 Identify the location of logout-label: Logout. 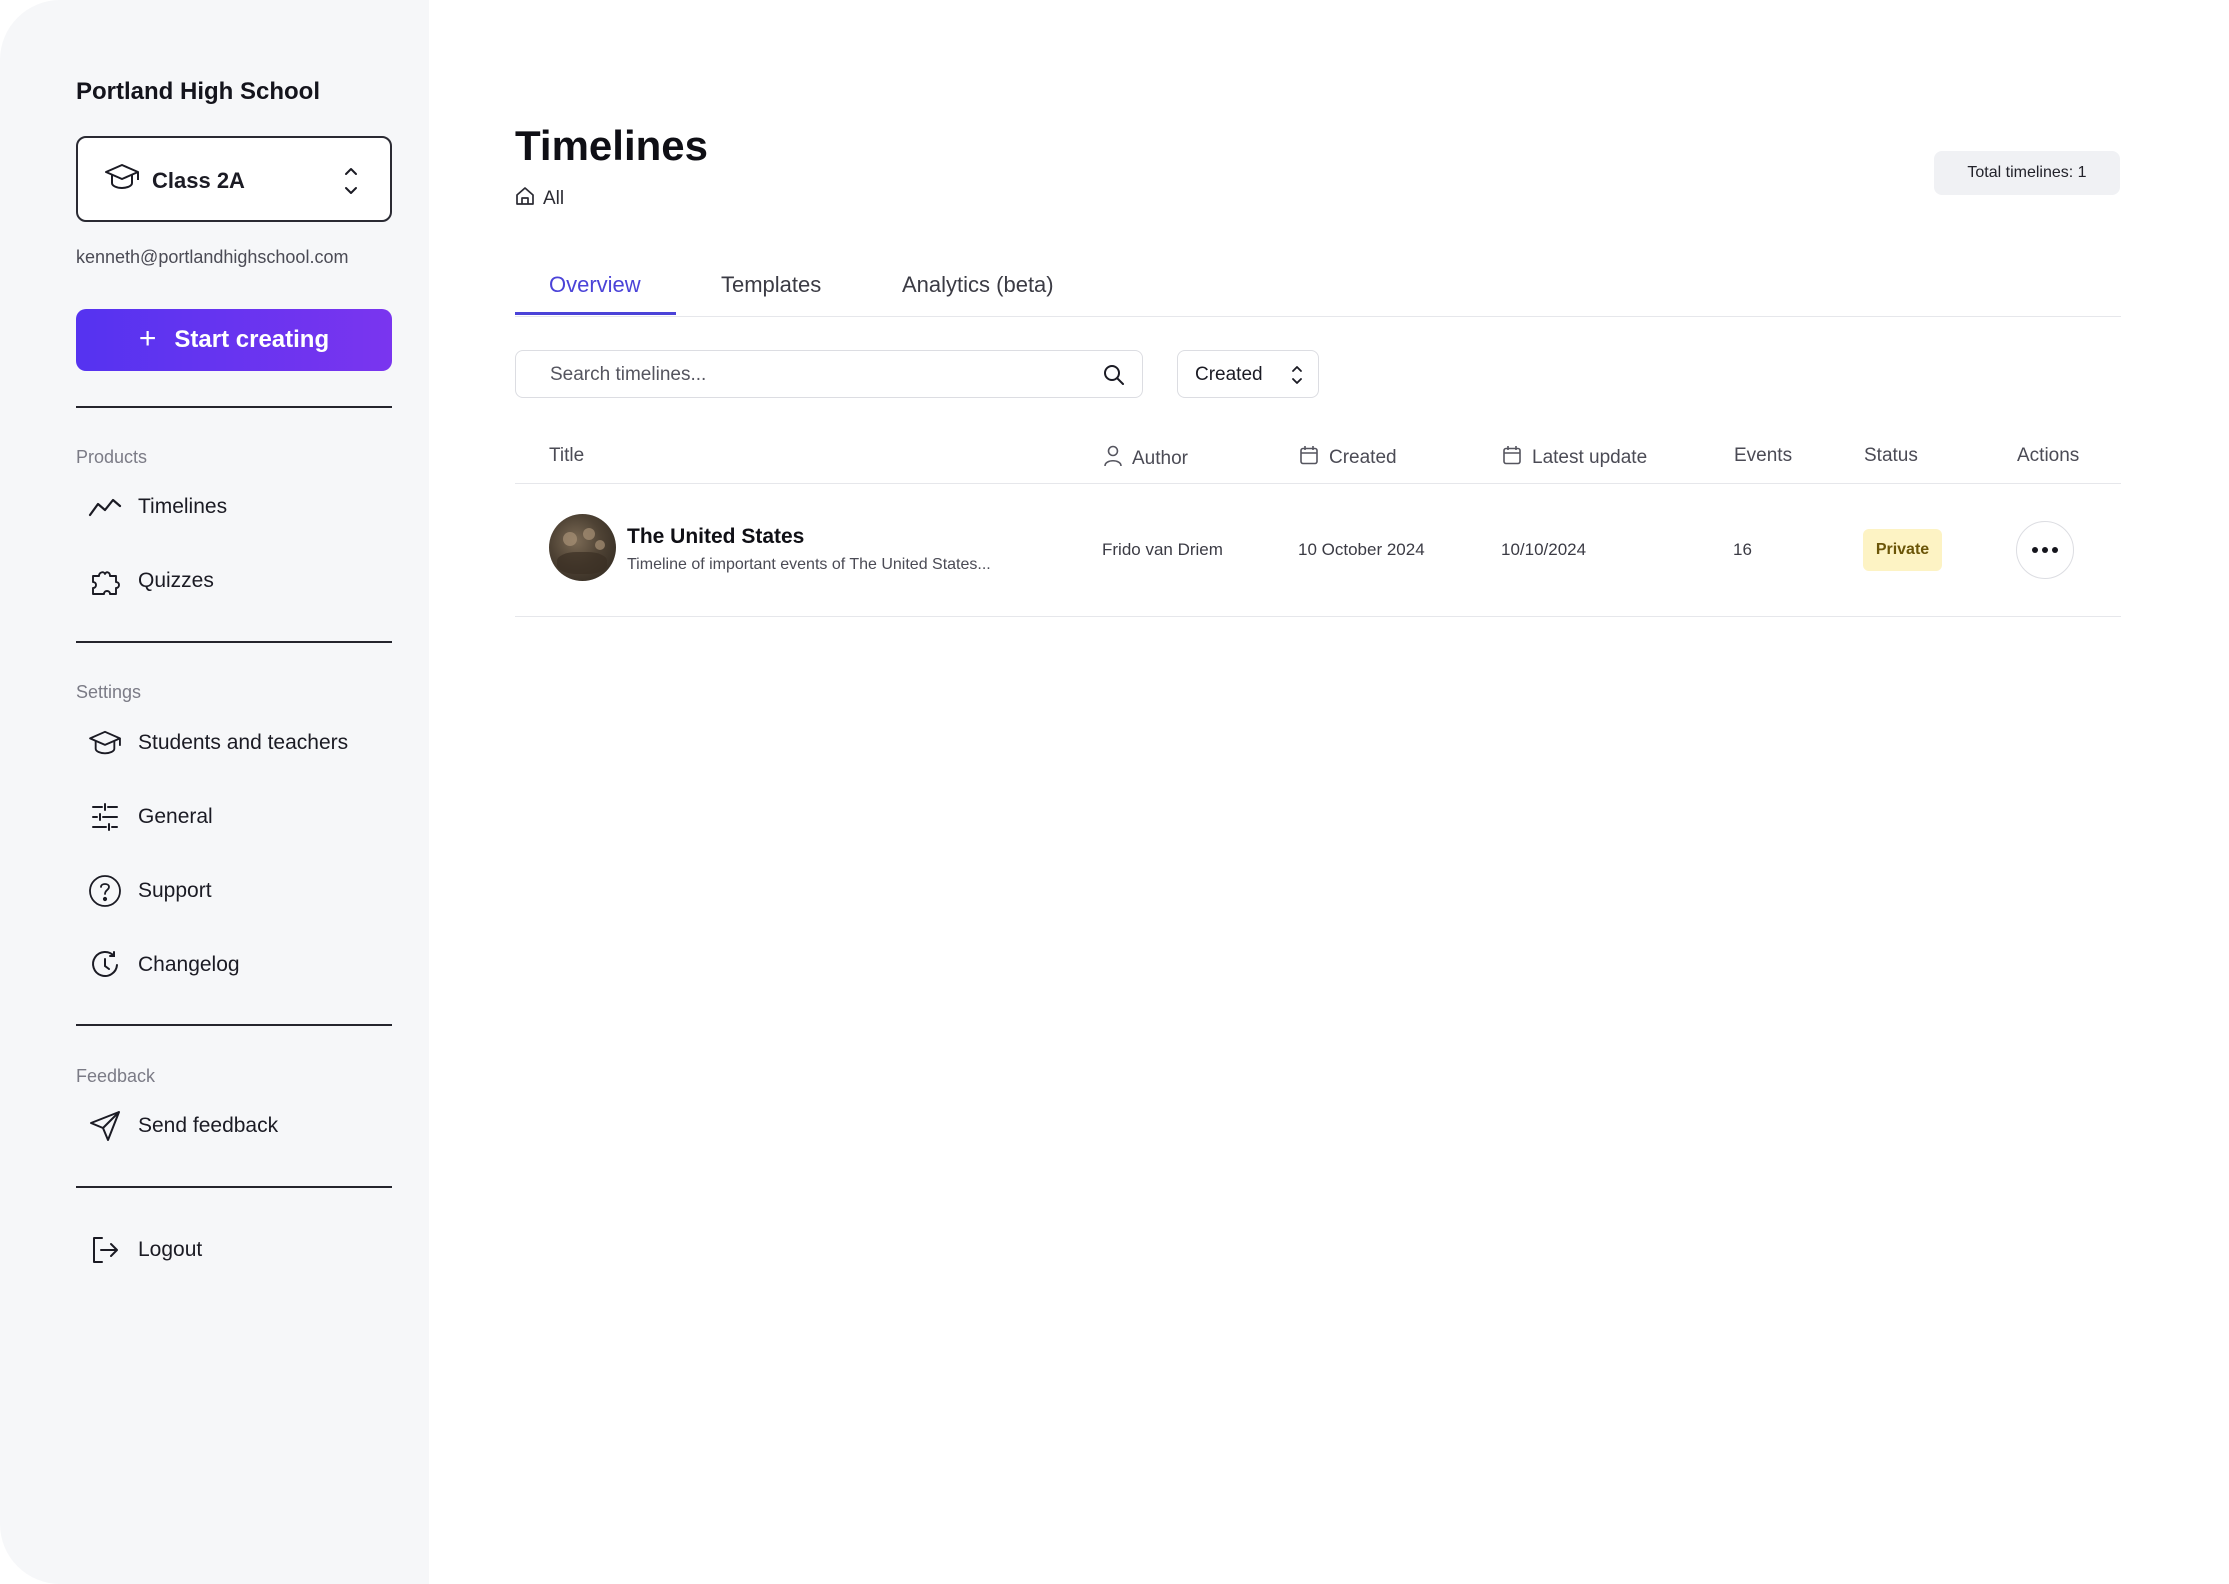
(170, 1249).